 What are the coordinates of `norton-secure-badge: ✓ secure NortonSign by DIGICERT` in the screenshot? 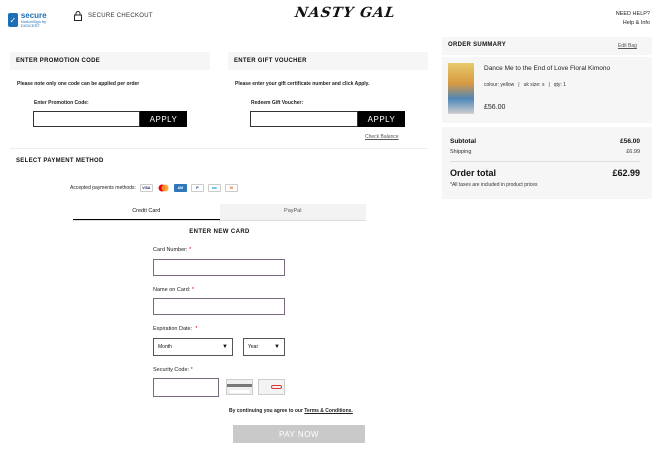 It's located at (33, 20).